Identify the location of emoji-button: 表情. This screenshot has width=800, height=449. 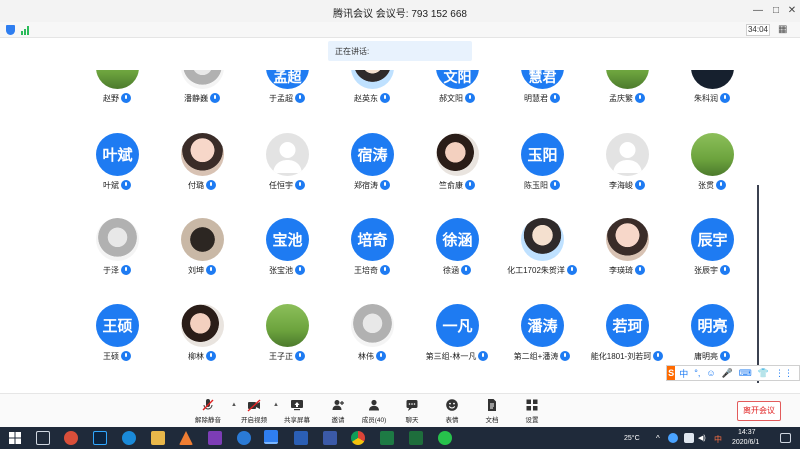
(452, 411).